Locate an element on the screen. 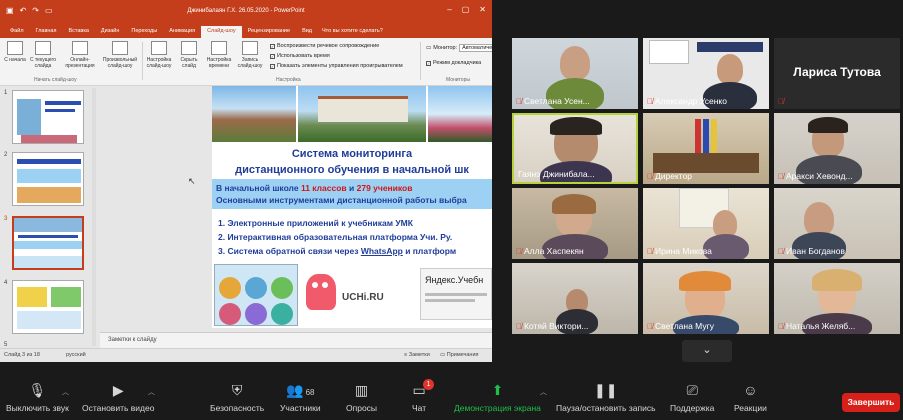  thumb-image is located at coordinates (49, 195).